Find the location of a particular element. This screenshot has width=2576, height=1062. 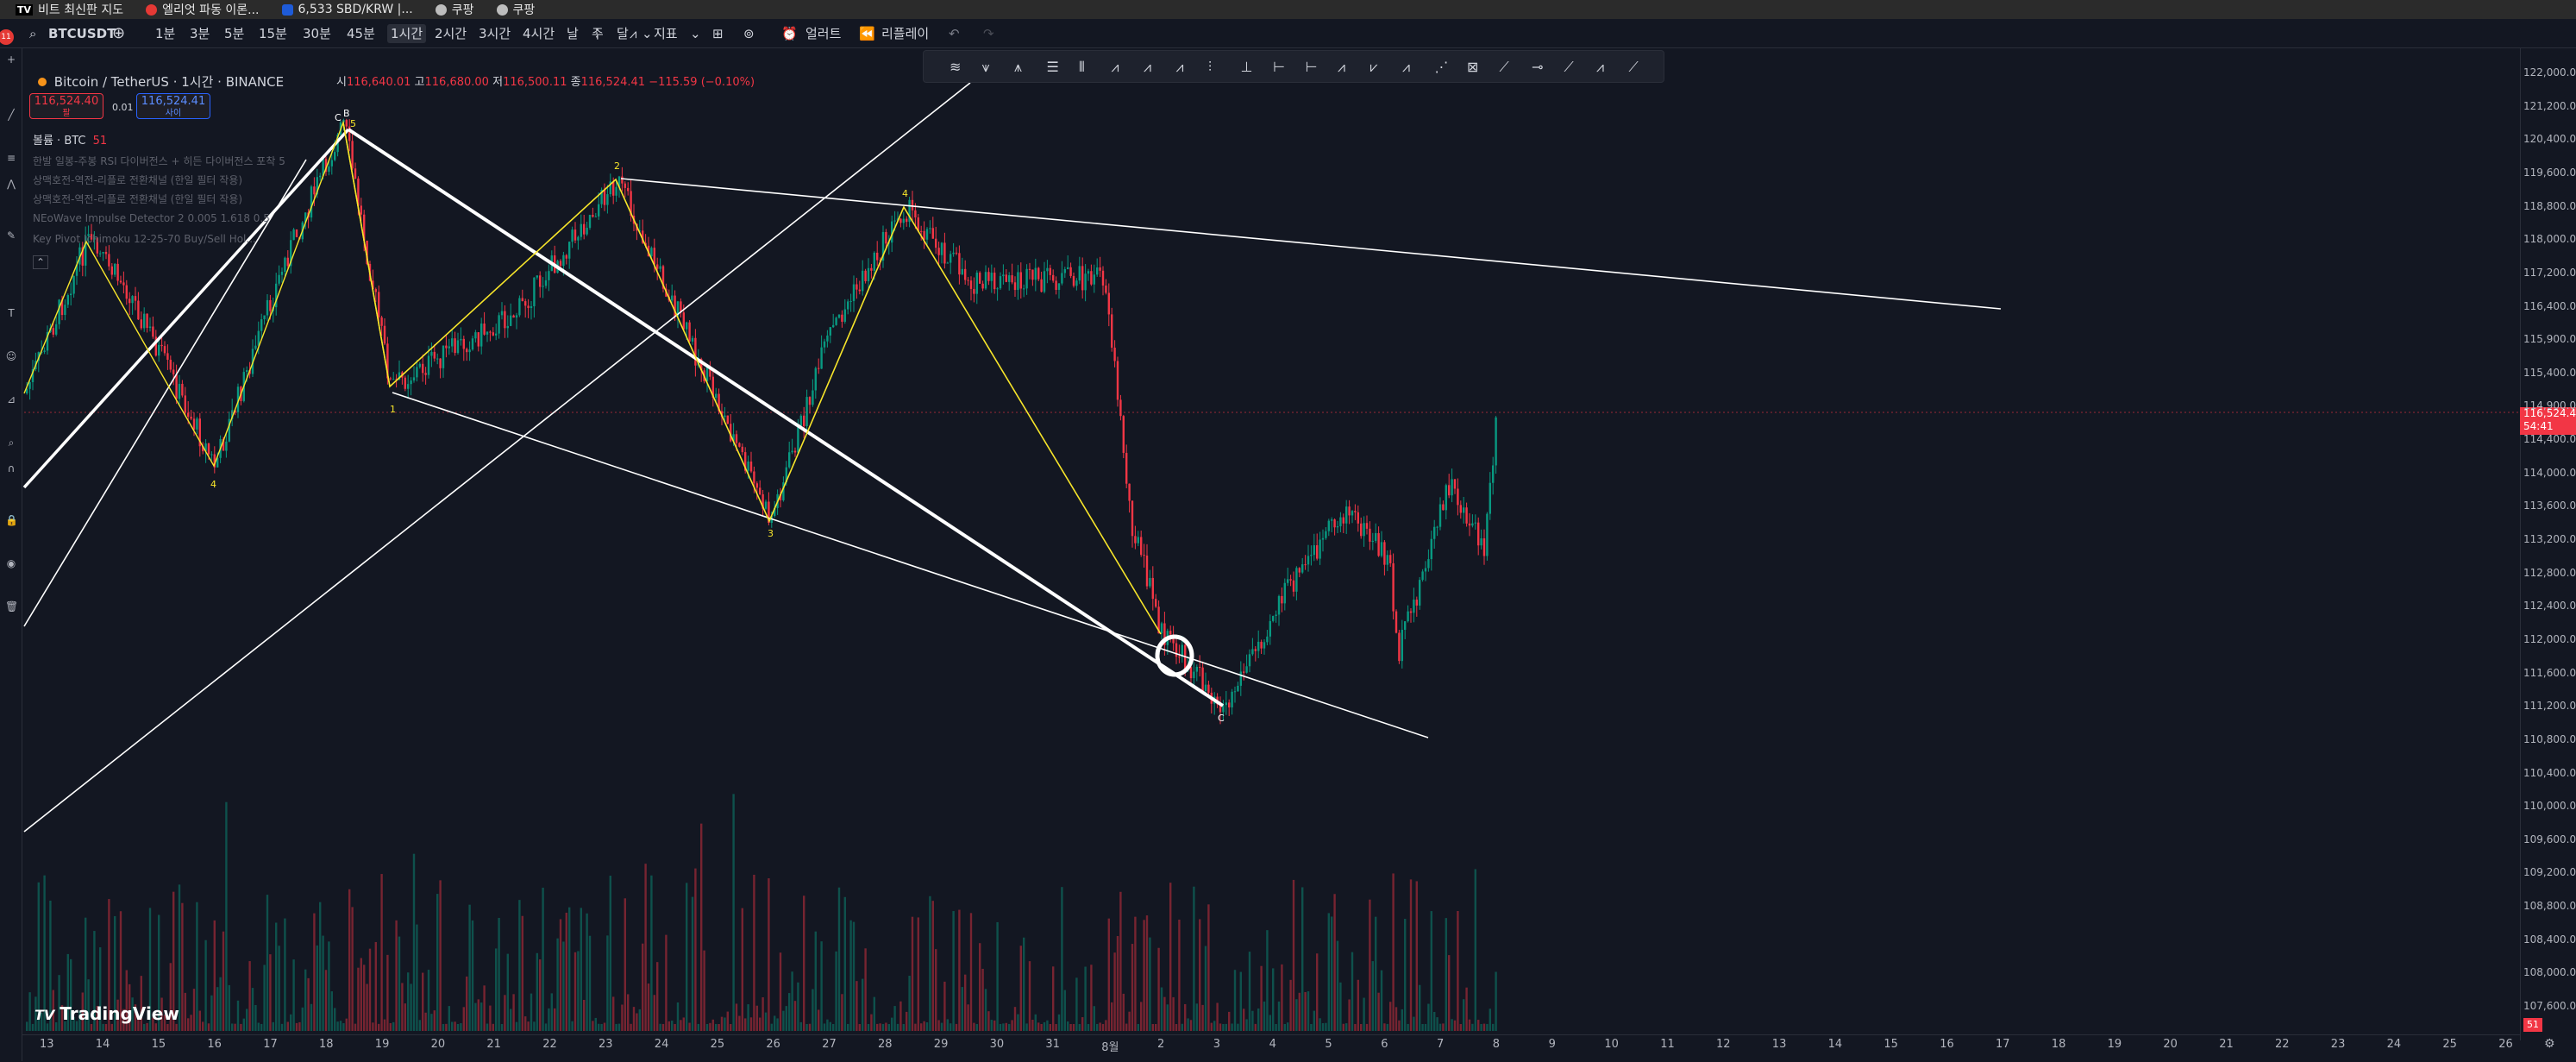

settings-gear-icon: ⚙ is located at coordinates (2549, 1044).